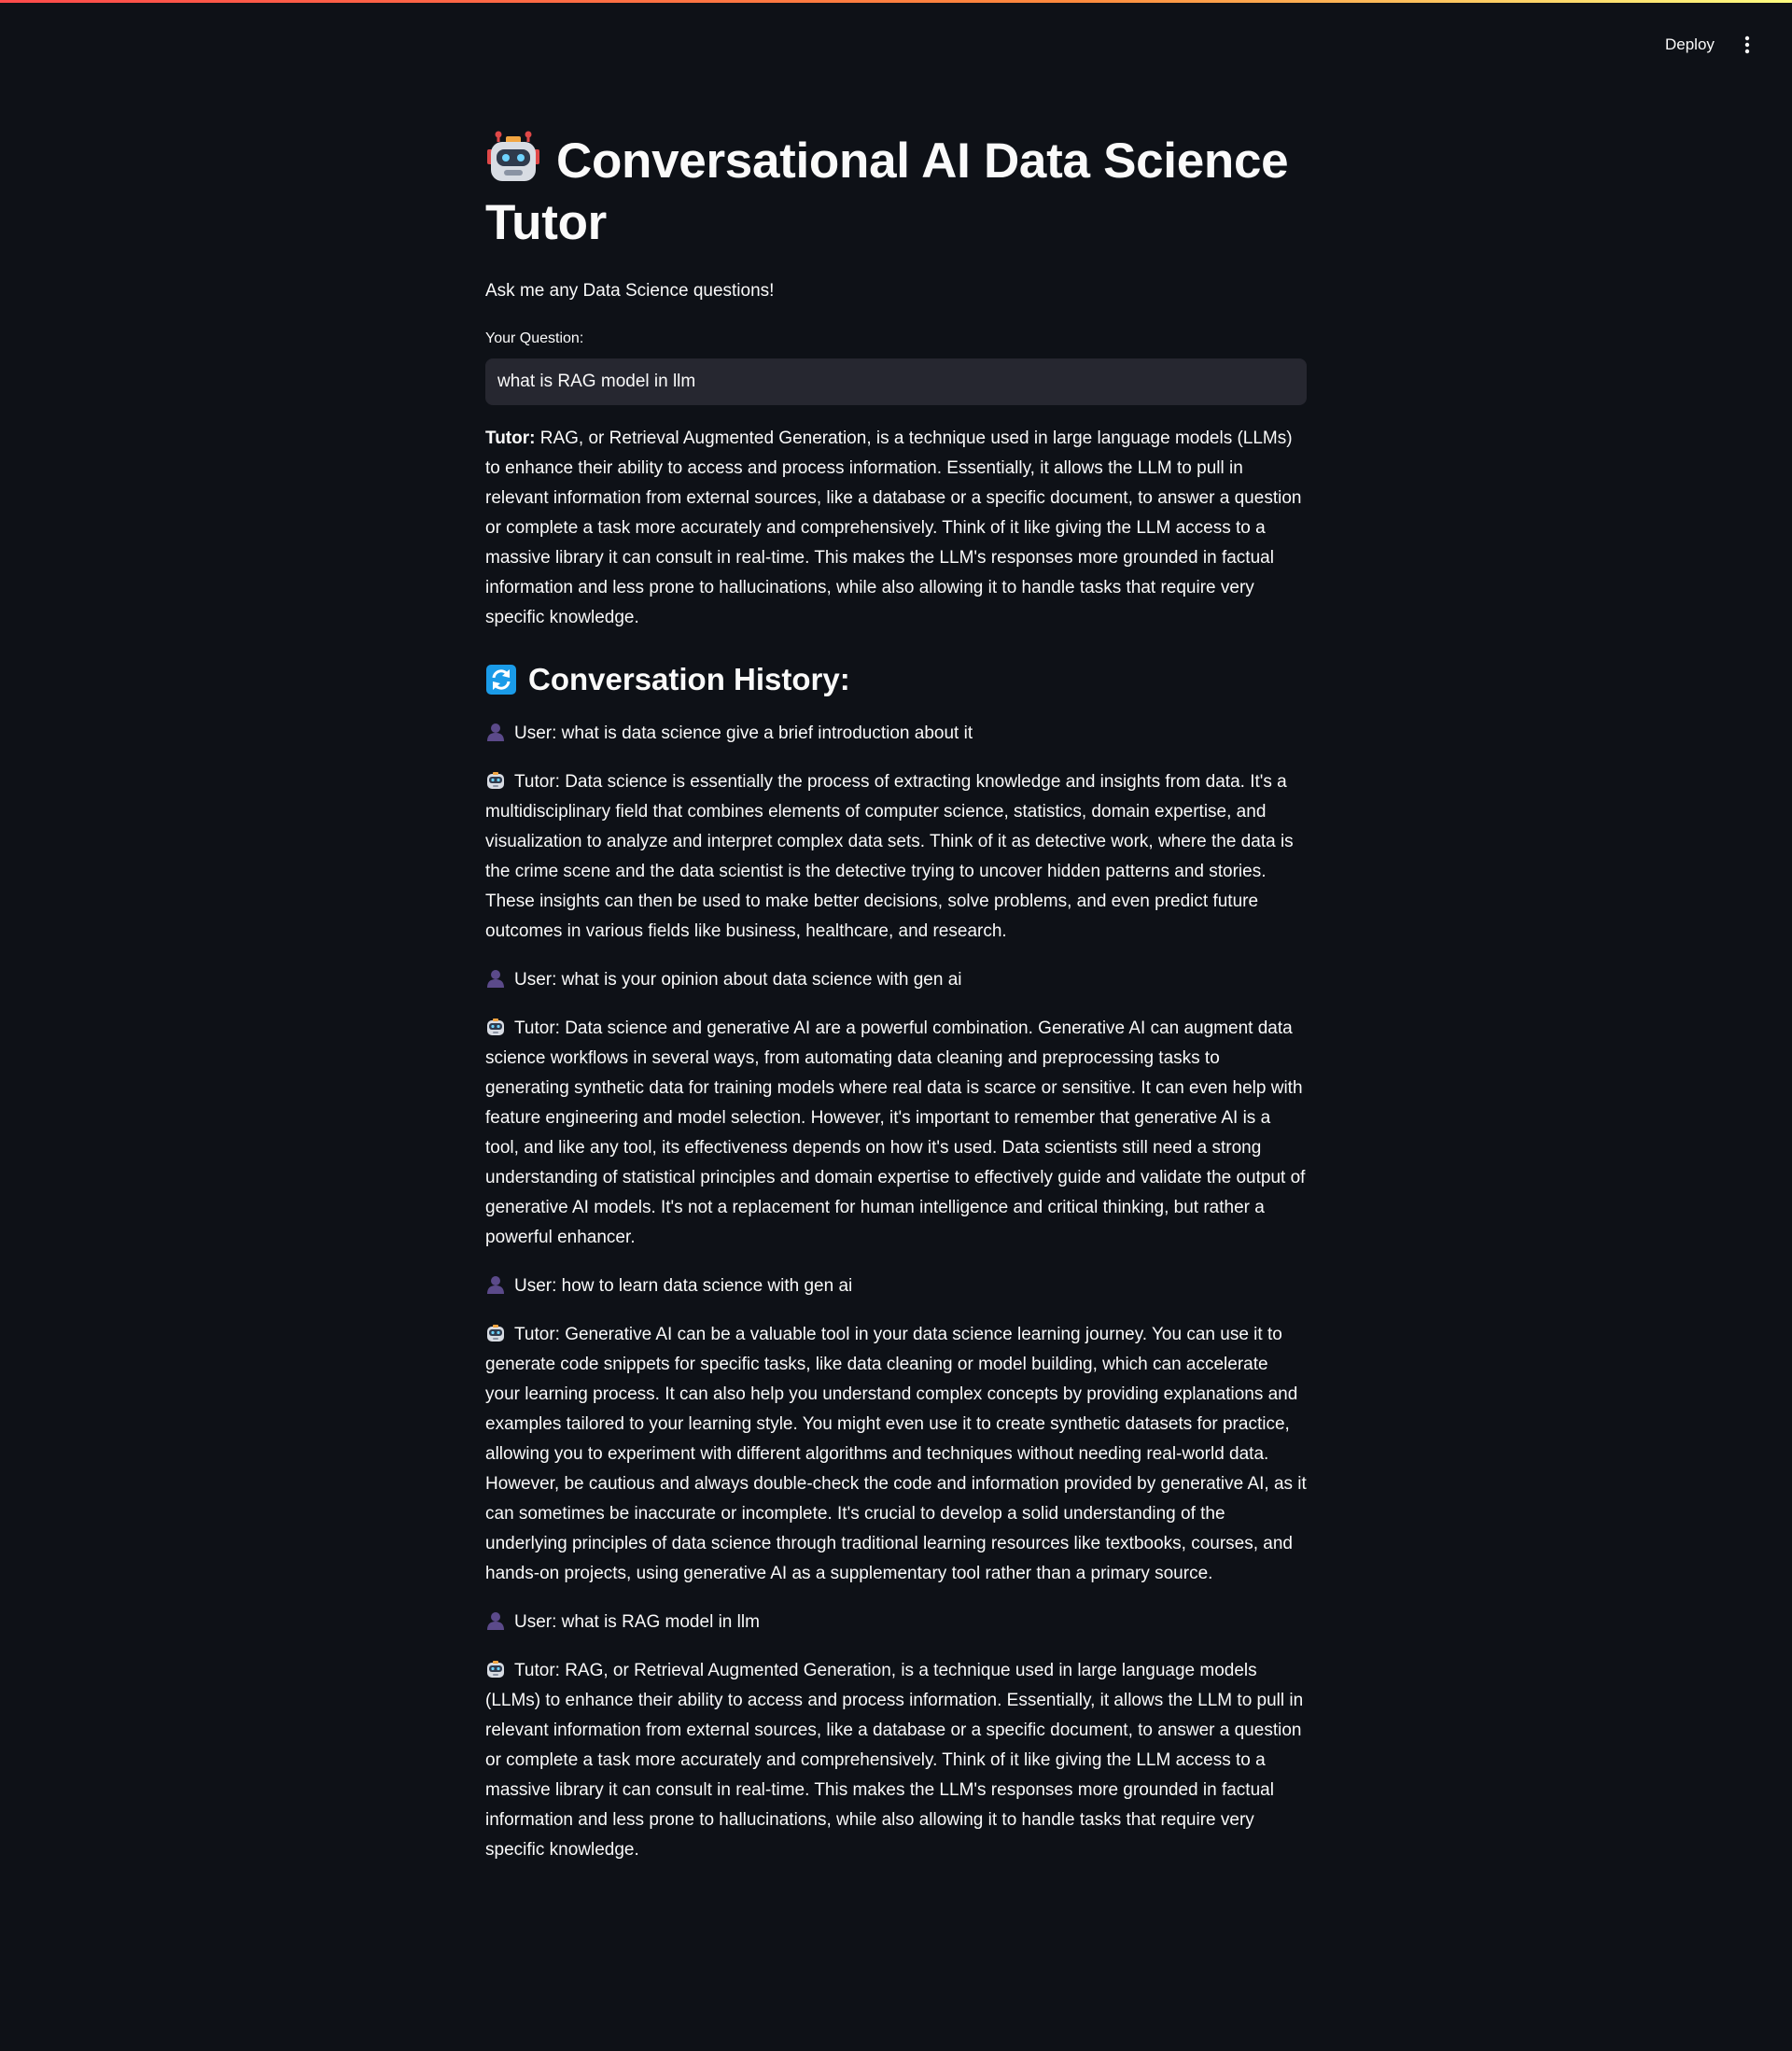  I want to click on main-menu-button, so click(1747, 45).